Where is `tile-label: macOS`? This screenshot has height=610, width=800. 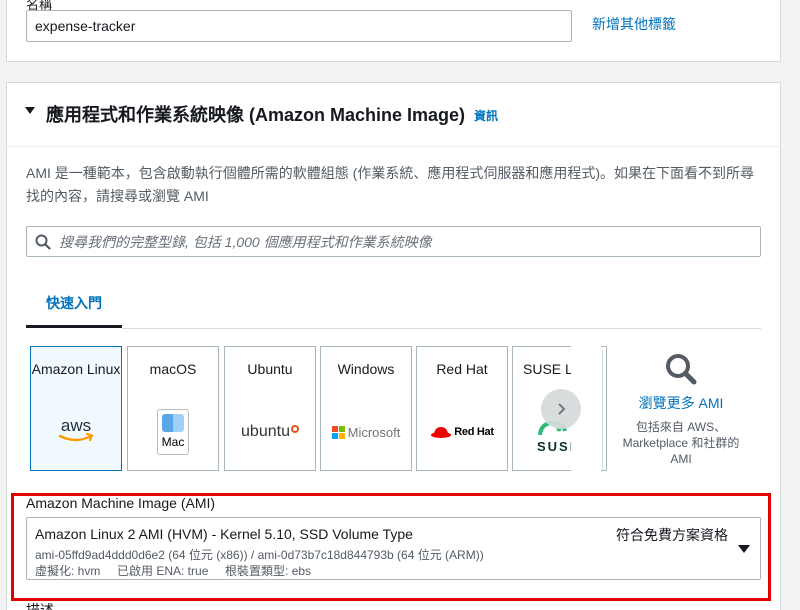 tile-label: macOS is located at coordinates (173, 369).